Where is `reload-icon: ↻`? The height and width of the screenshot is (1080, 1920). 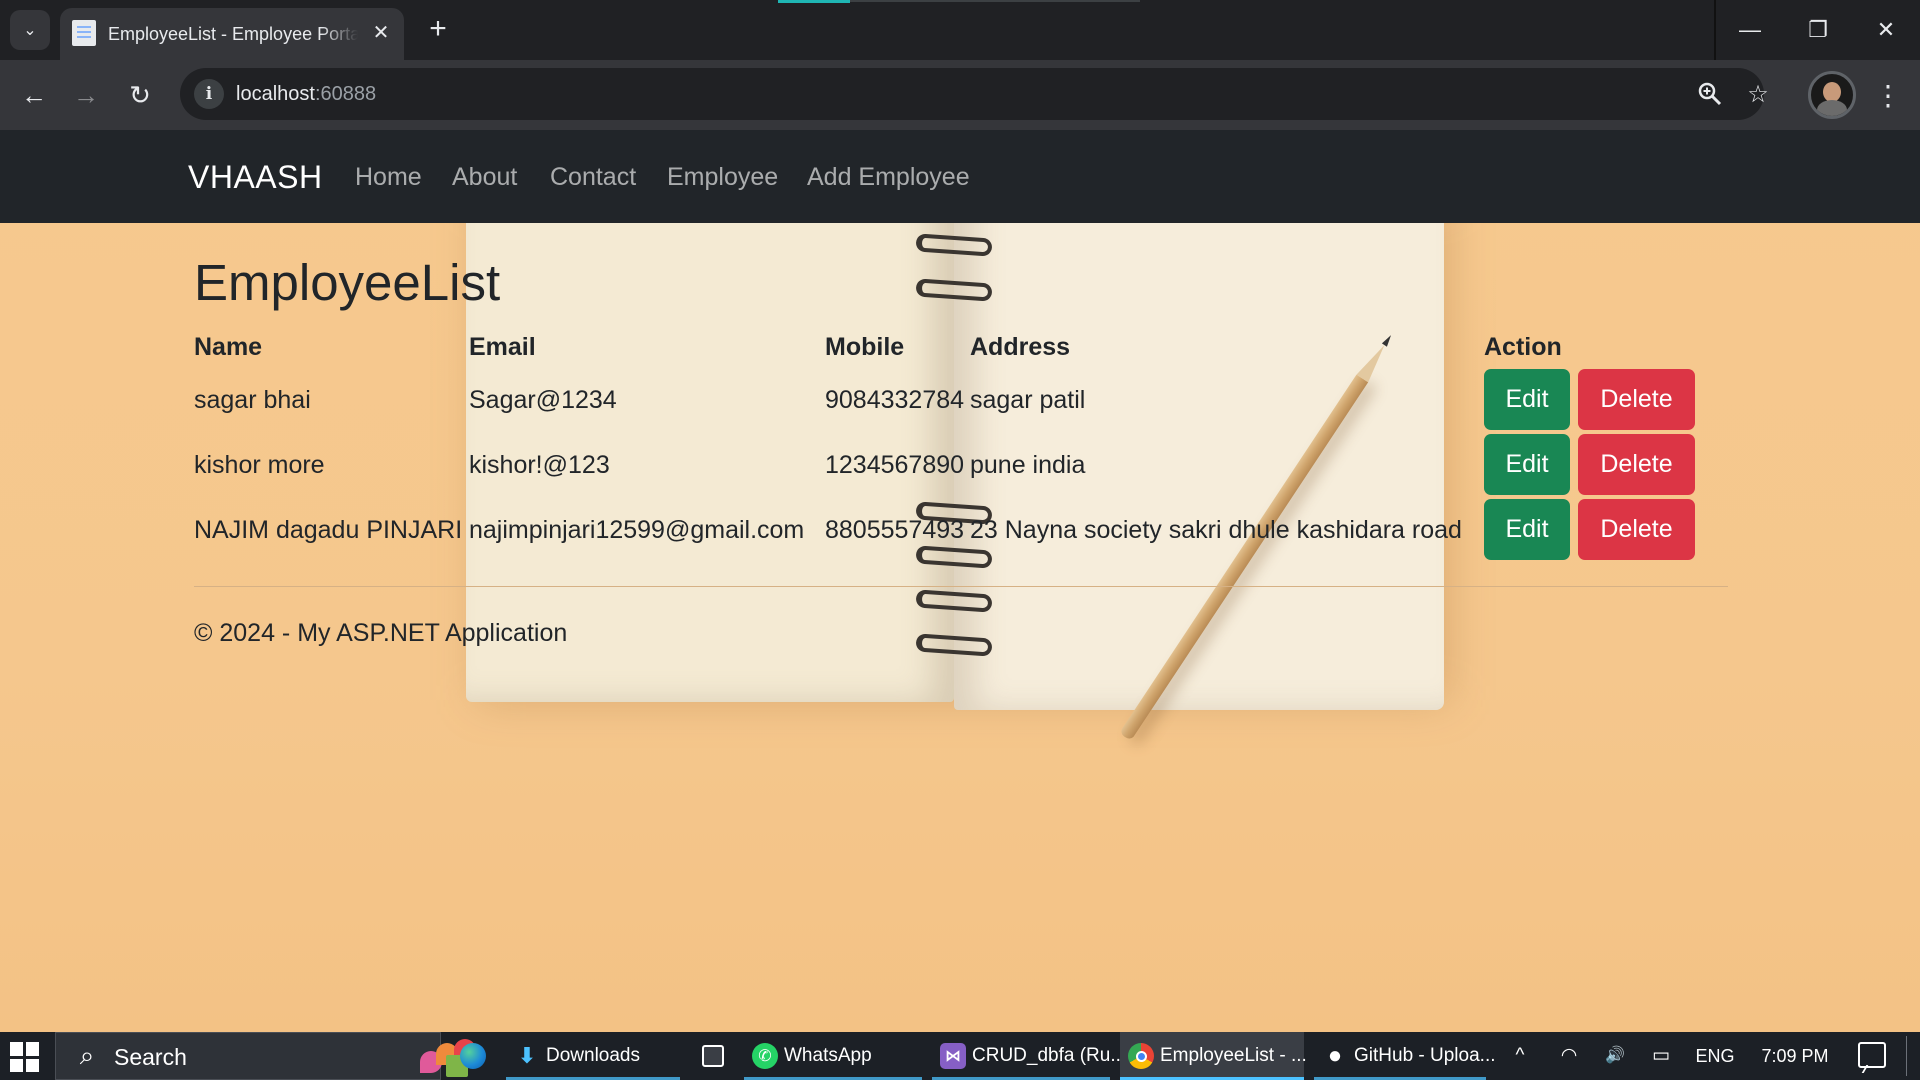 reload-icon: ↻ is located at coordinates (140, 95).